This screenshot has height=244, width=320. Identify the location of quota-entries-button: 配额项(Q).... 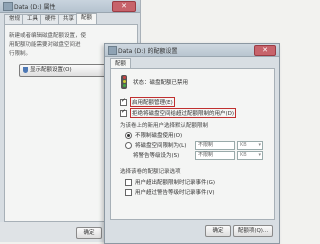
(253, 231).